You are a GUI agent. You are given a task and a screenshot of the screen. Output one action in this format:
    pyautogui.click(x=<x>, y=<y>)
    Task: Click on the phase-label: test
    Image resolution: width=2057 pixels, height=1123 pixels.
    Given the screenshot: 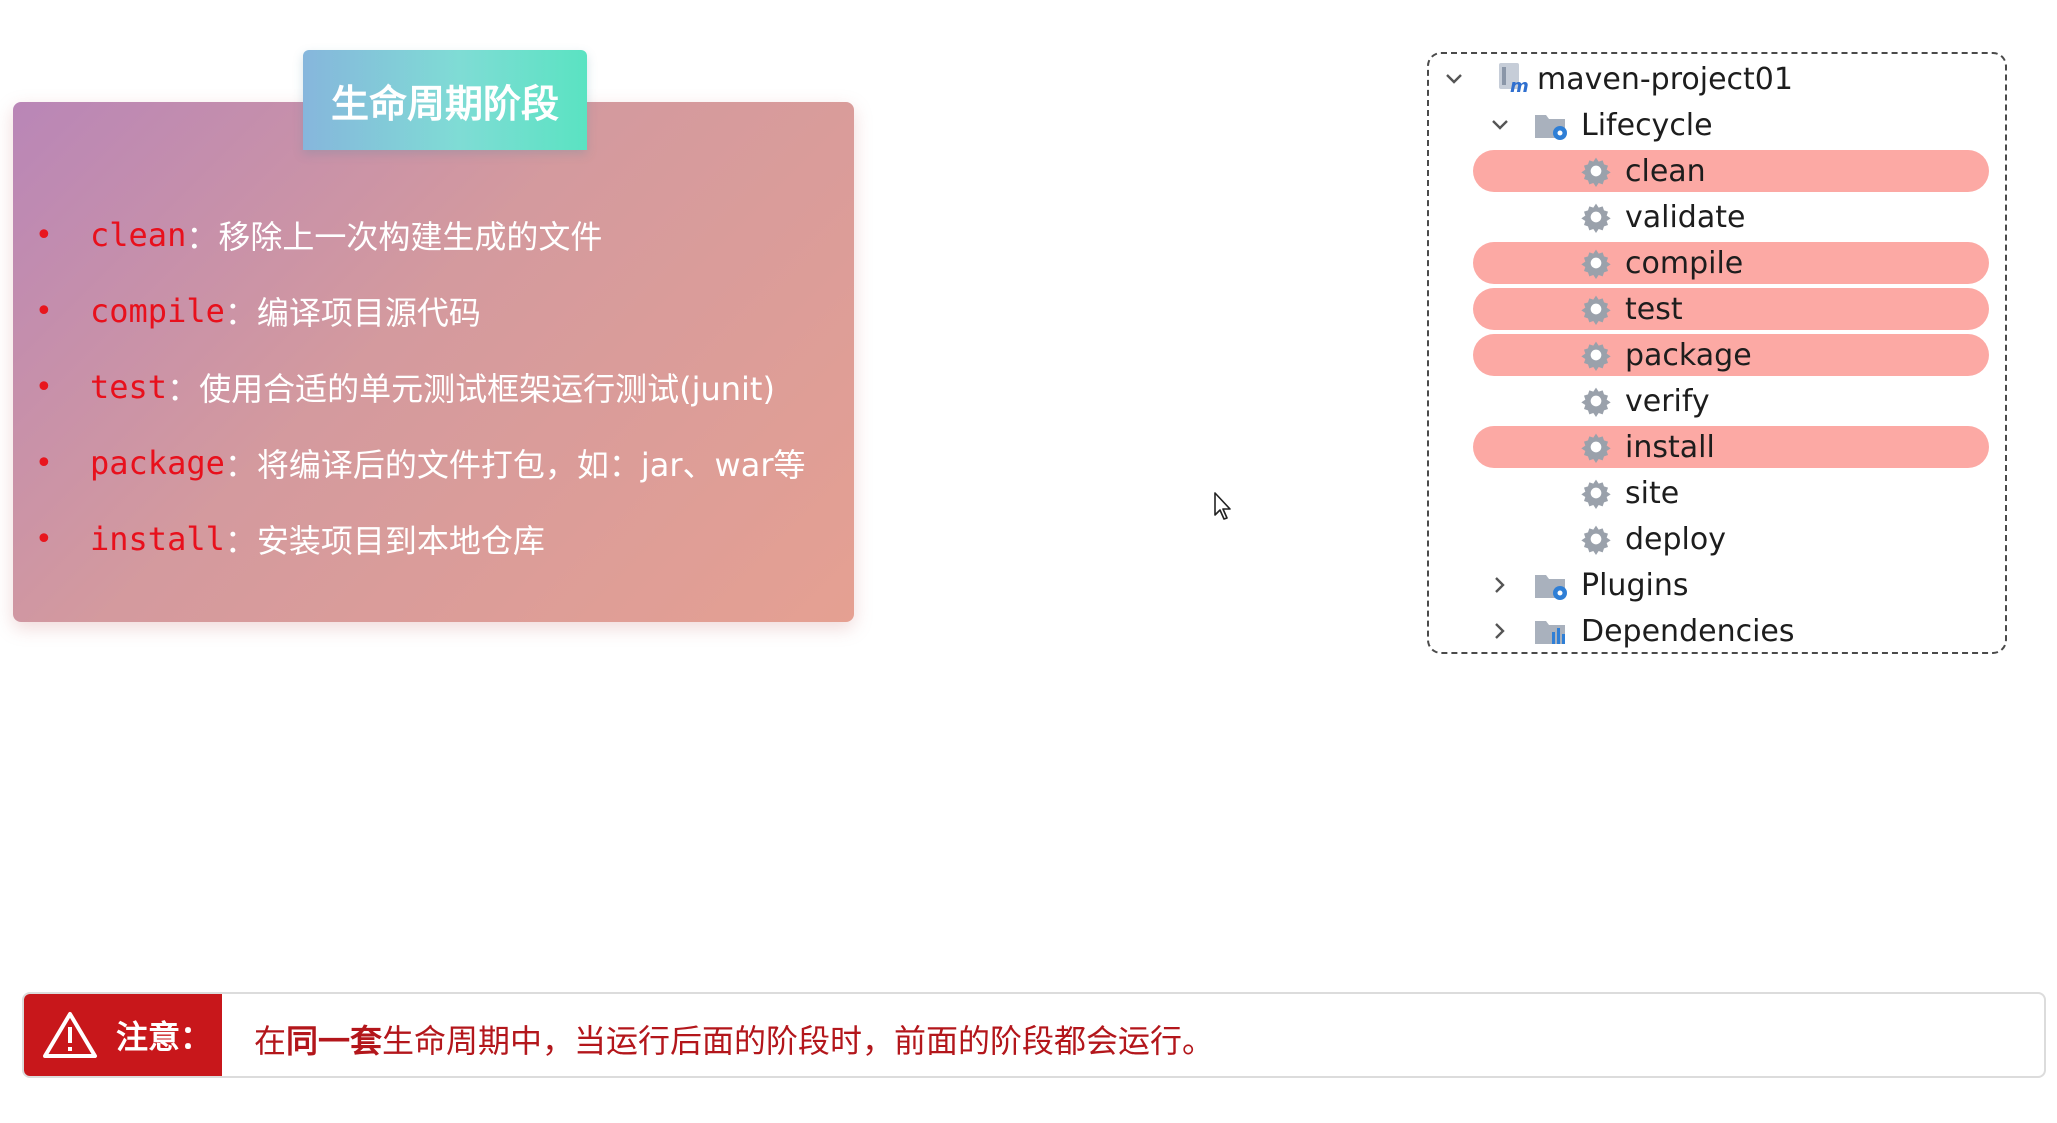 What is the action you would take?
    pyautogui.click(x=1654, y=309)
    